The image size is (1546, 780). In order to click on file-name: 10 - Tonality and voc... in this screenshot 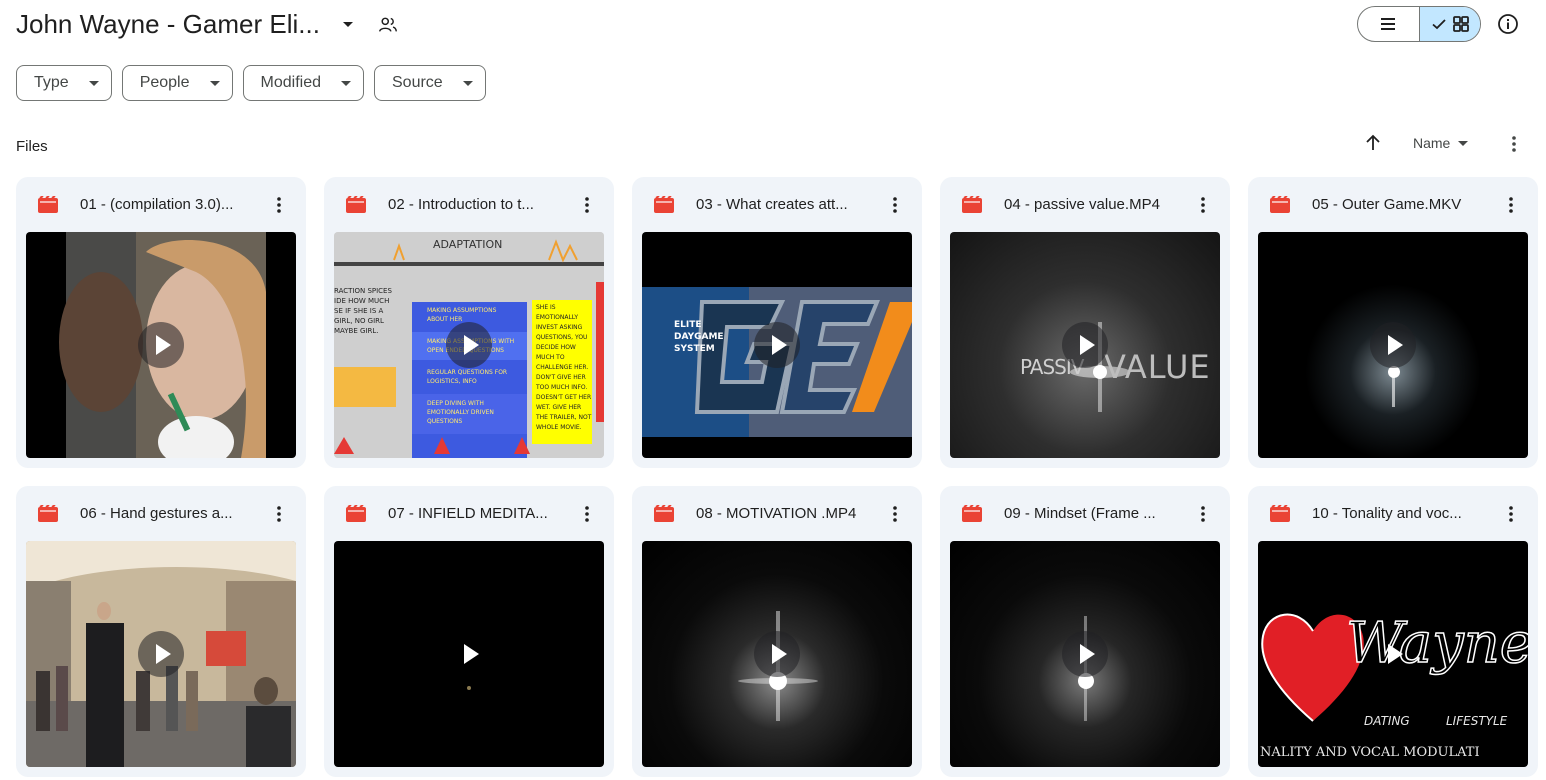, I will do `click(1387, 513)`.